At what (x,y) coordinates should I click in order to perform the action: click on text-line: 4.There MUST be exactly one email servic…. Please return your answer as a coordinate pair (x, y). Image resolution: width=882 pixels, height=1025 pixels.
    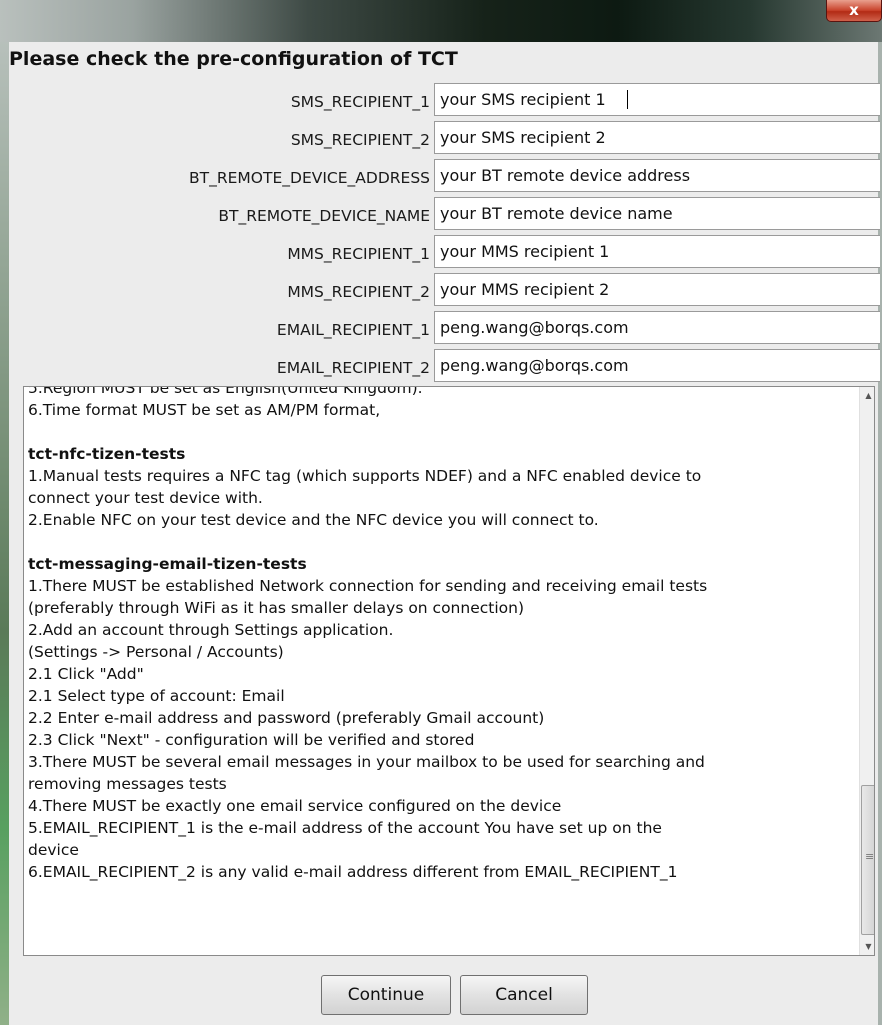
    Looking at the image, I should click on (295, 806).